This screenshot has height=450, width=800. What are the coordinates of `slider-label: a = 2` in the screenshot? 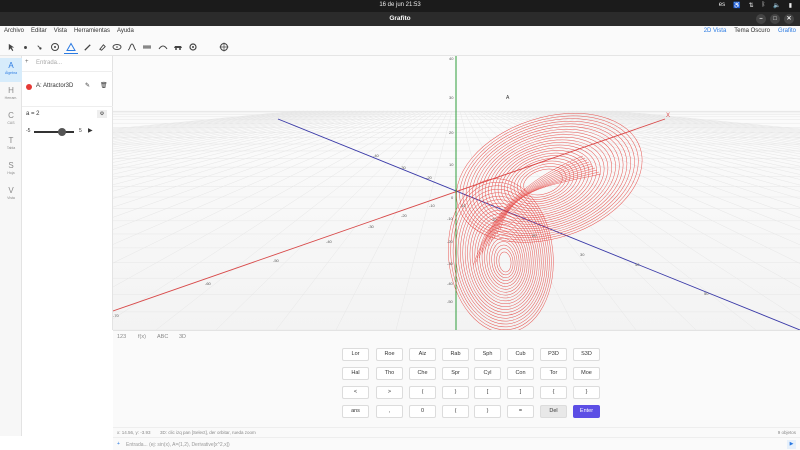 It's located at (33, 114).